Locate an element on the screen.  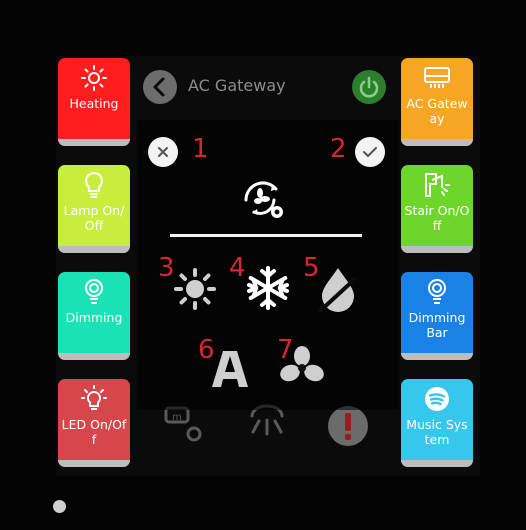
close-icon is located at coordinates (163, 152).